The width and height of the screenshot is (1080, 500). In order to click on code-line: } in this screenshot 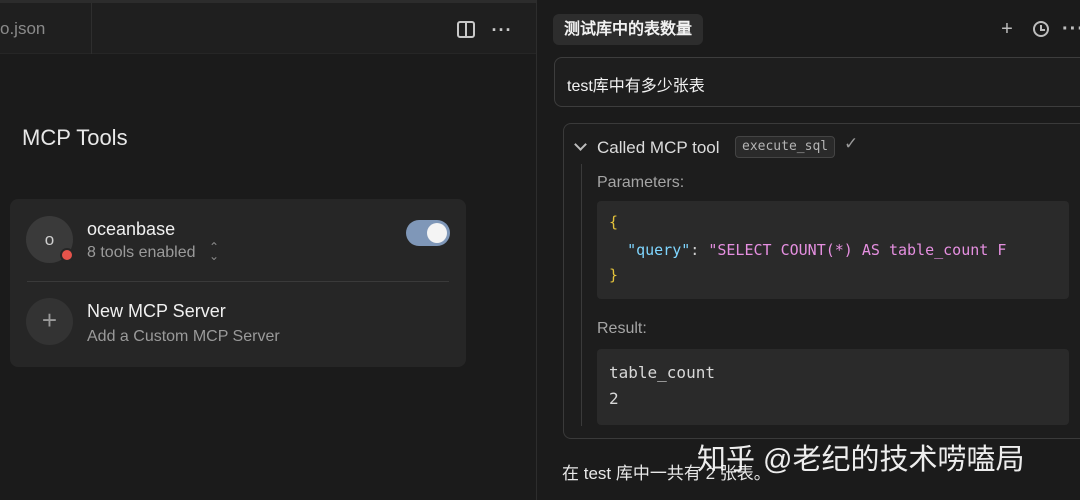, I will do `click(613, 275)`.